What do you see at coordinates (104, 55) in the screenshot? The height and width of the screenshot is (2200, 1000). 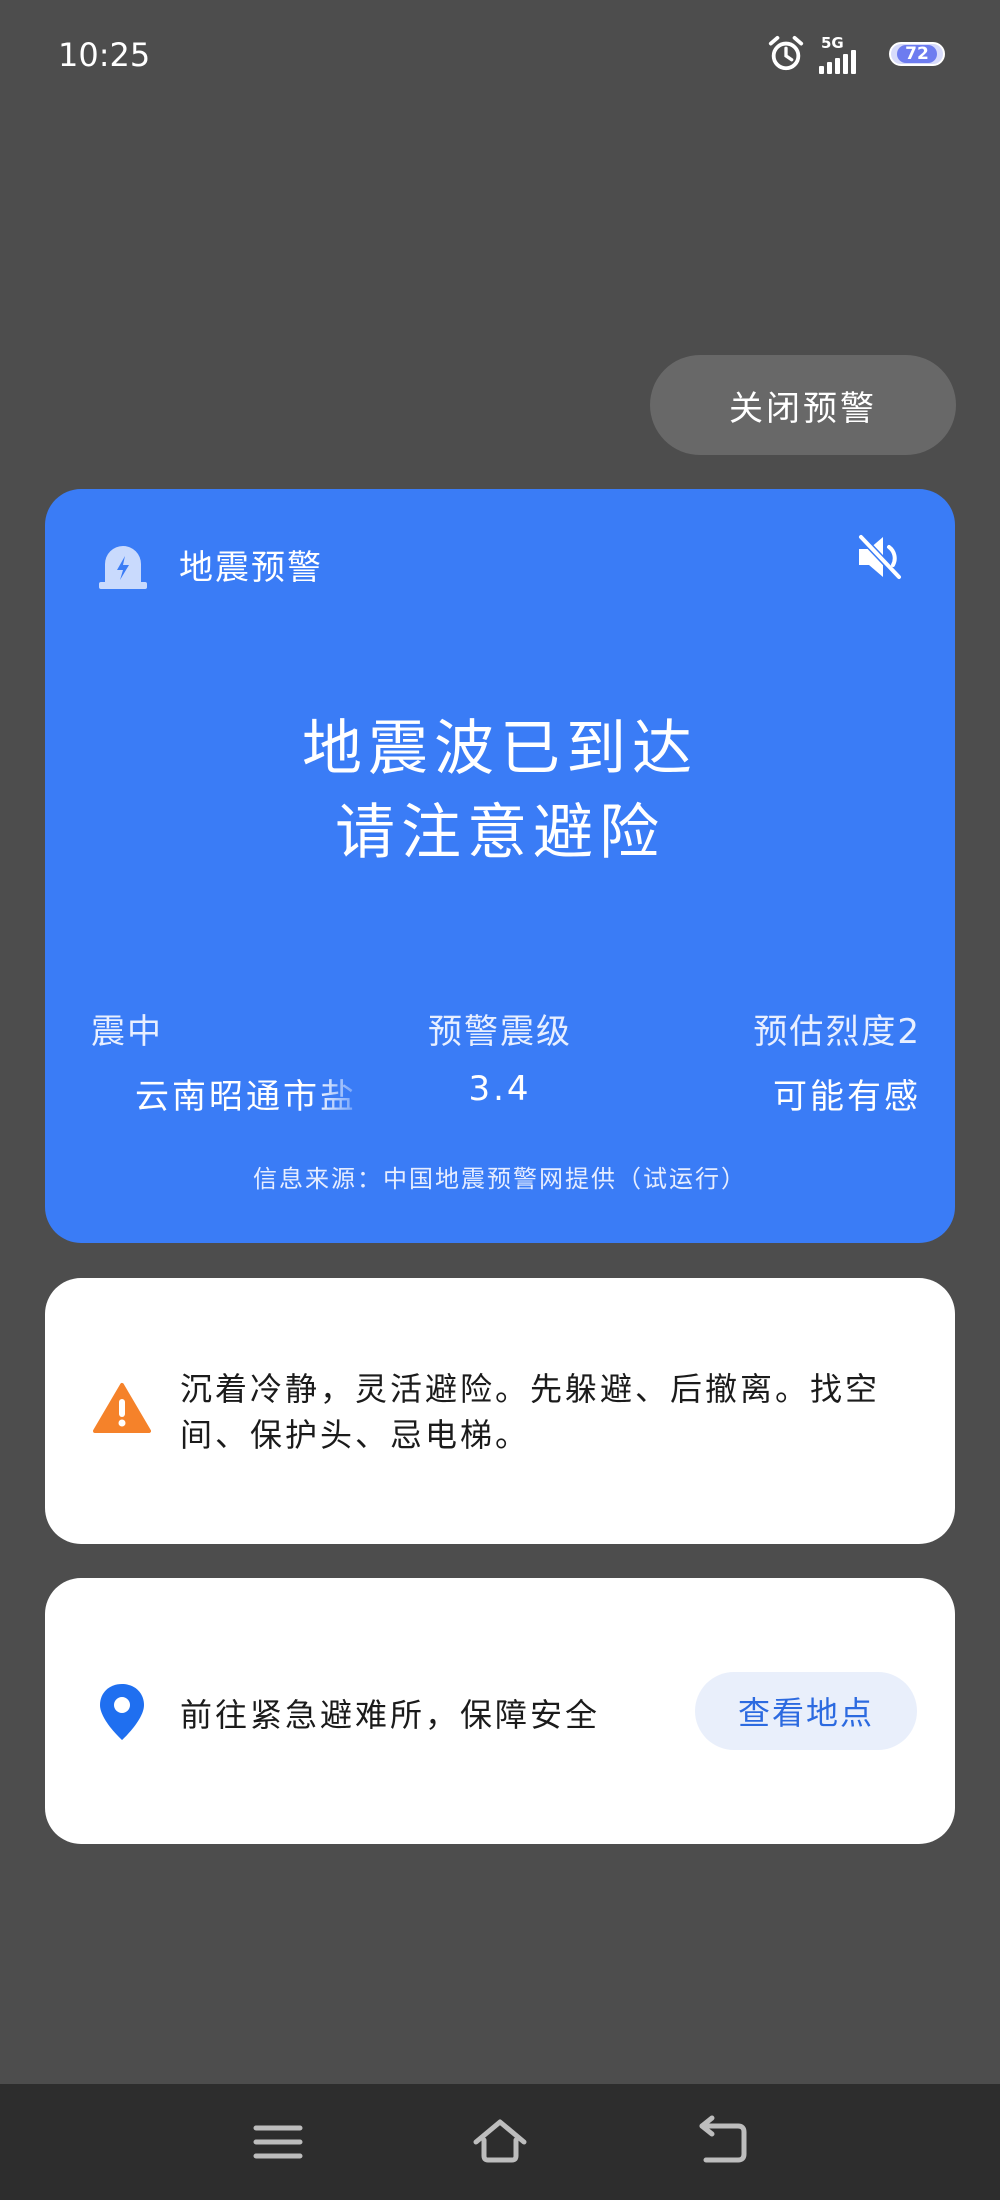 I see `status-time: 10:25` at bounding box center [104, 55].